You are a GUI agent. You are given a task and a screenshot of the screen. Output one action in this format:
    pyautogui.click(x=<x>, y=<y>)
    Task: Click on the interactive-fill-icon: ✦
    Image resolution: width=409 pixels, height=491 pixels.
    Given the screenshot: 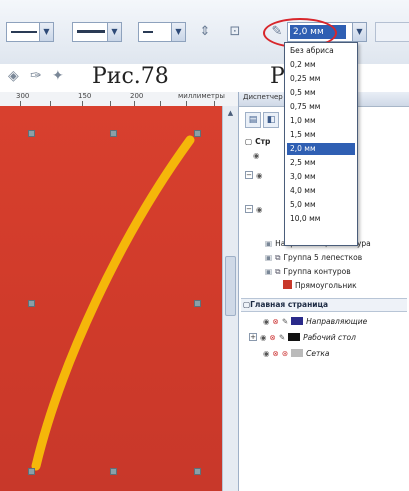 What is the action you would take?
    pyautogui.click(x=58, y=76)
    